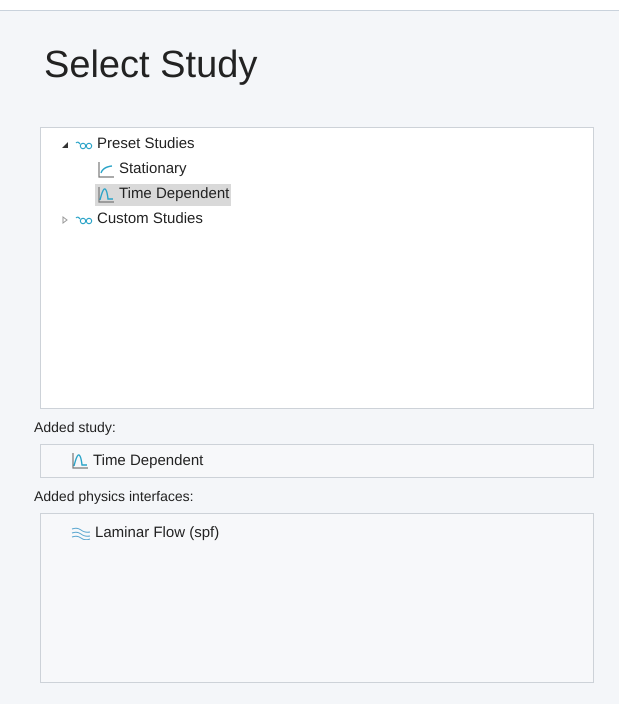 This screenshot has width=619, height=704. Describe the element at coordinates (151, 65) in the screenshot. I see `page-title: Select Study` at that location.